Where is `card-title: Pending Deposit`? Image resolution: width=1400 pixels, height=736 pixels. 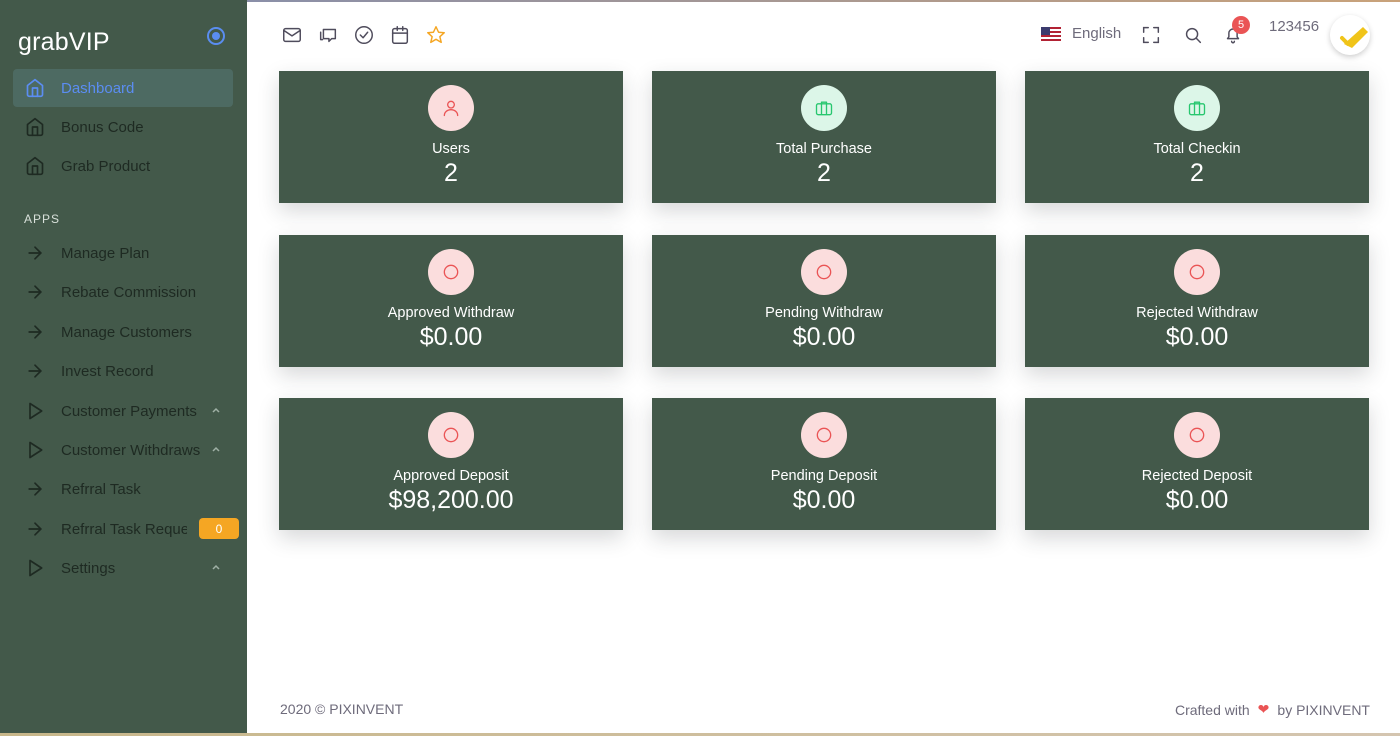
card-title: Pending Deposit is located at coordinates (824, 476).